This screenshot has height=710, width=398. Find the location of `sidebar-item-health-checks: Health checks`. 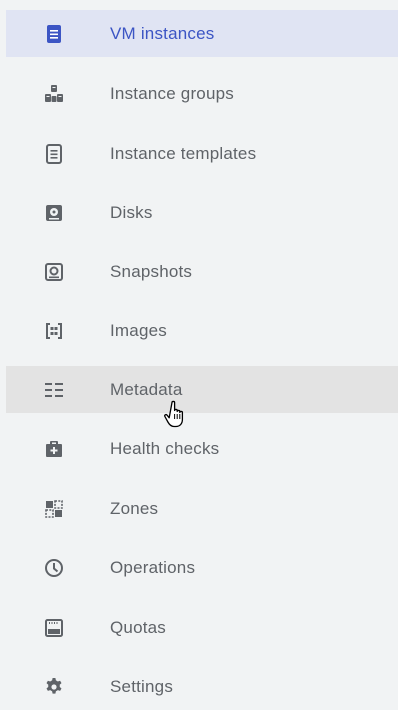

sidebar-item-health-checks: Health checks is located at coordinates (202, 448).